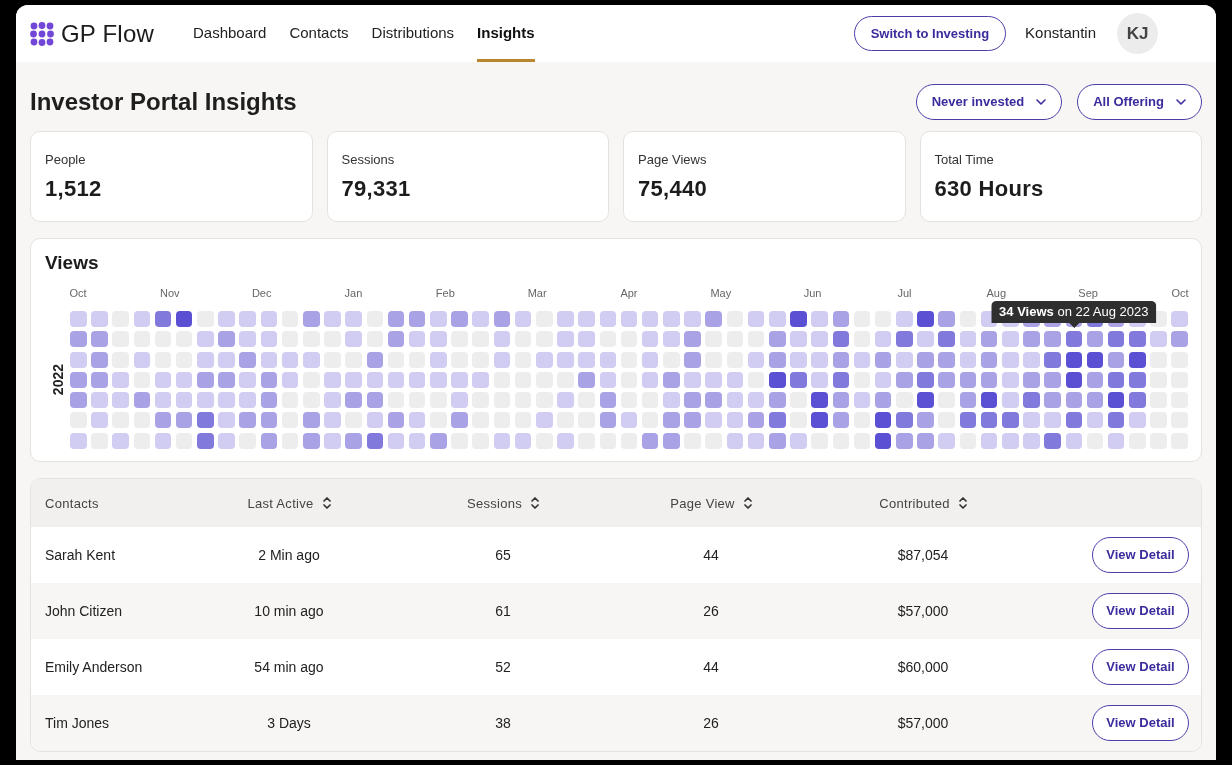 The height and width of the screenshot is (765, 1232). I want to click on user-name: Konstantin, so click(1060, 33).